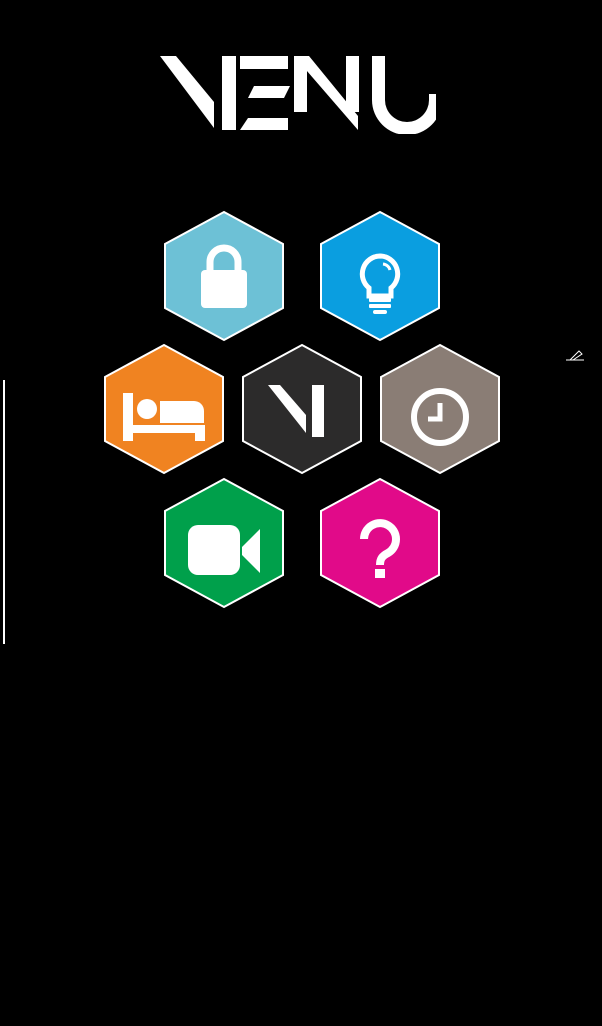 This screenshot has height=1026, width=602. I want to click on video-tile, so click(224, 543).